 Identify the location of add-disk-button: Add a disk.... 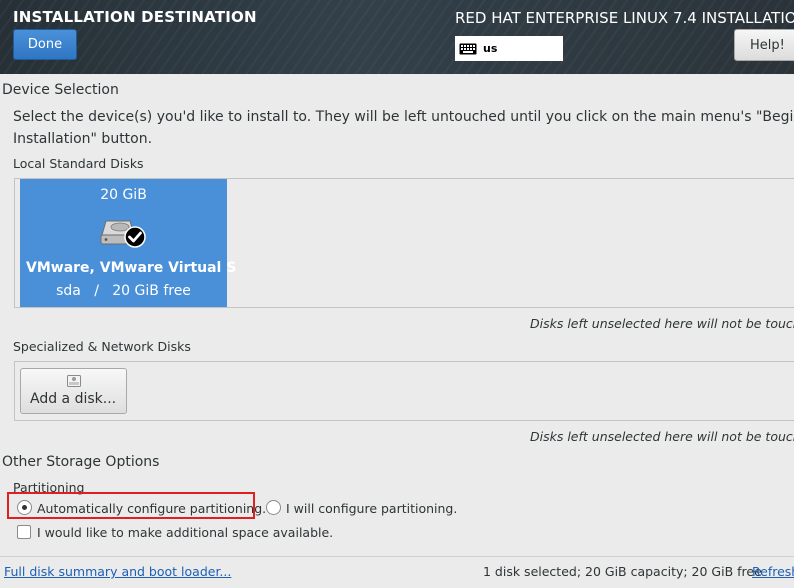
(73, 391).